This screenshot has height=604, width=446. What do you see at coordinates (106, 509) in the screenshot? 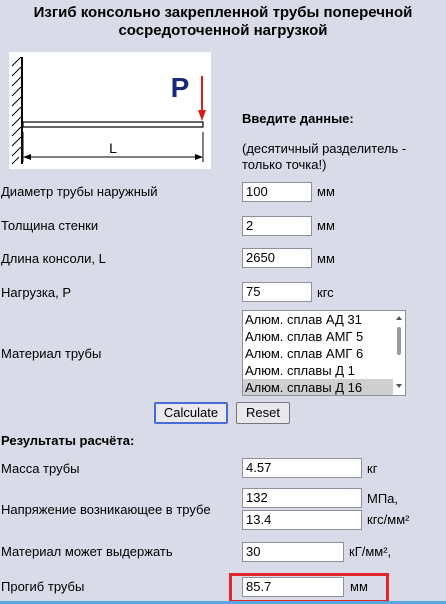
I see `stress-label: Напряжение возникающее в трубе` at bounding box center [106, 509].